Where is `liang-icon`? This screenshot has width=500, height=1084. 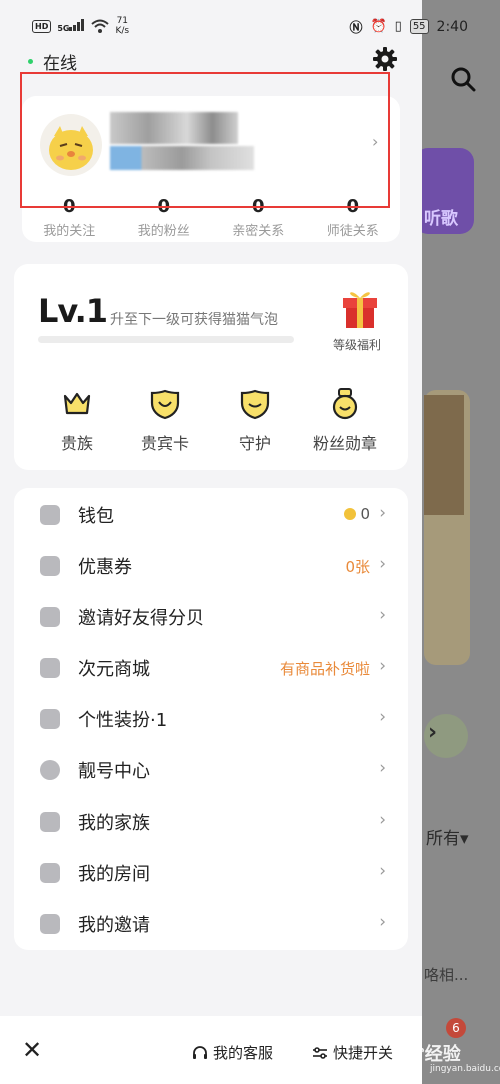
liang-icon is located at coordinates (50, 770).